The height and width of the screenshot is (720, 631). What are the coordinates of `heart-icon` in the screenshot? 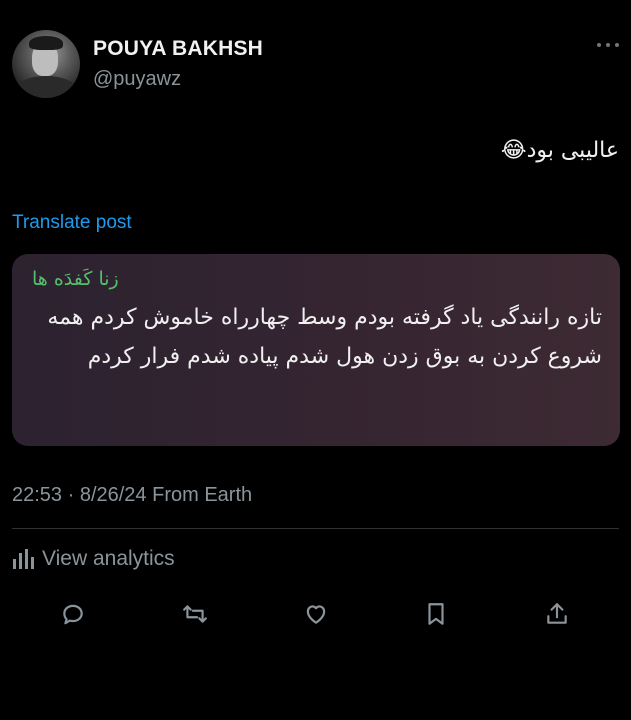 It's located at (316, 614).